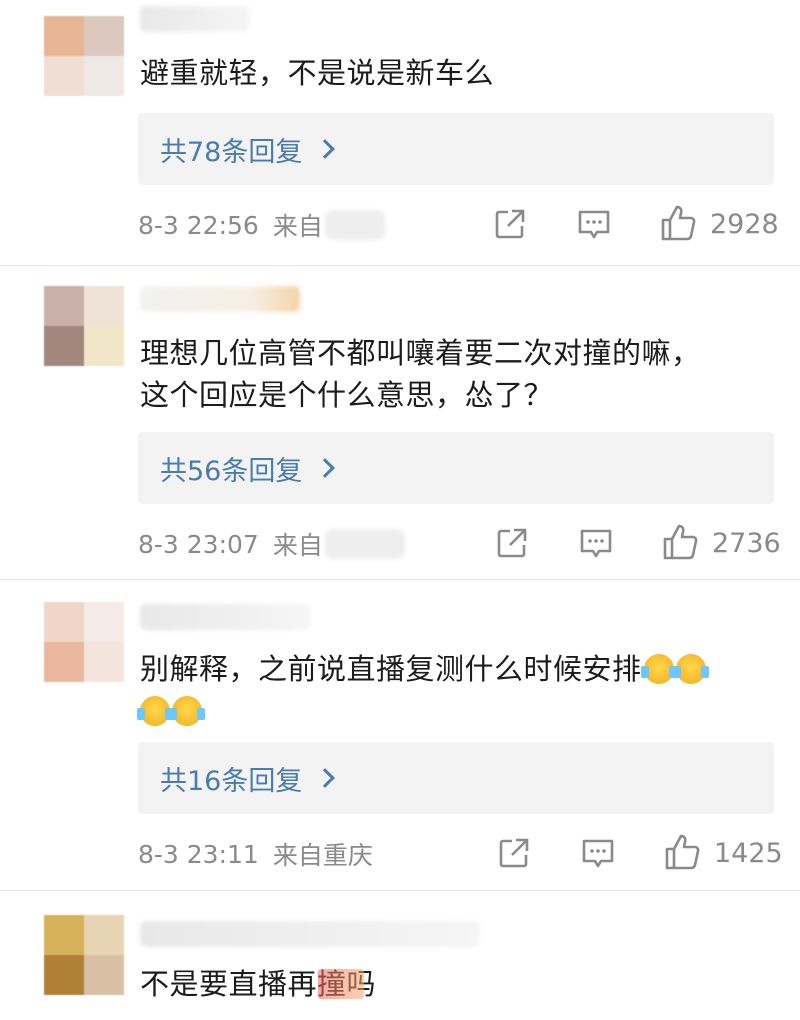 The image size is (800, 1020). Describe the element at coordinates (317, 73) in the screenshot. I see `comment-text: 避重就轻，不是说是新车么` at that location.